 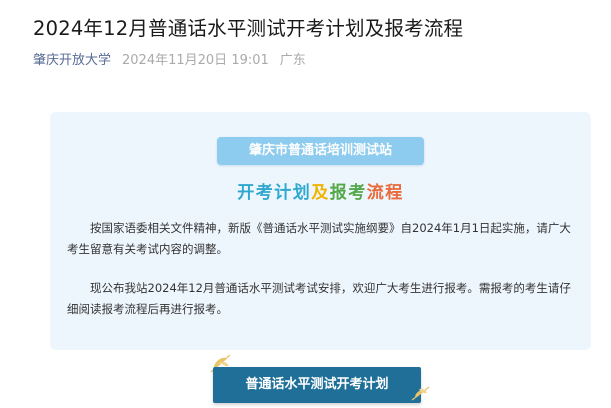 What do you see at coordinates (72, 58) in the screenshot?
I see `account-name-link: 肇庆开放大学` at bounding box center [72, 58].